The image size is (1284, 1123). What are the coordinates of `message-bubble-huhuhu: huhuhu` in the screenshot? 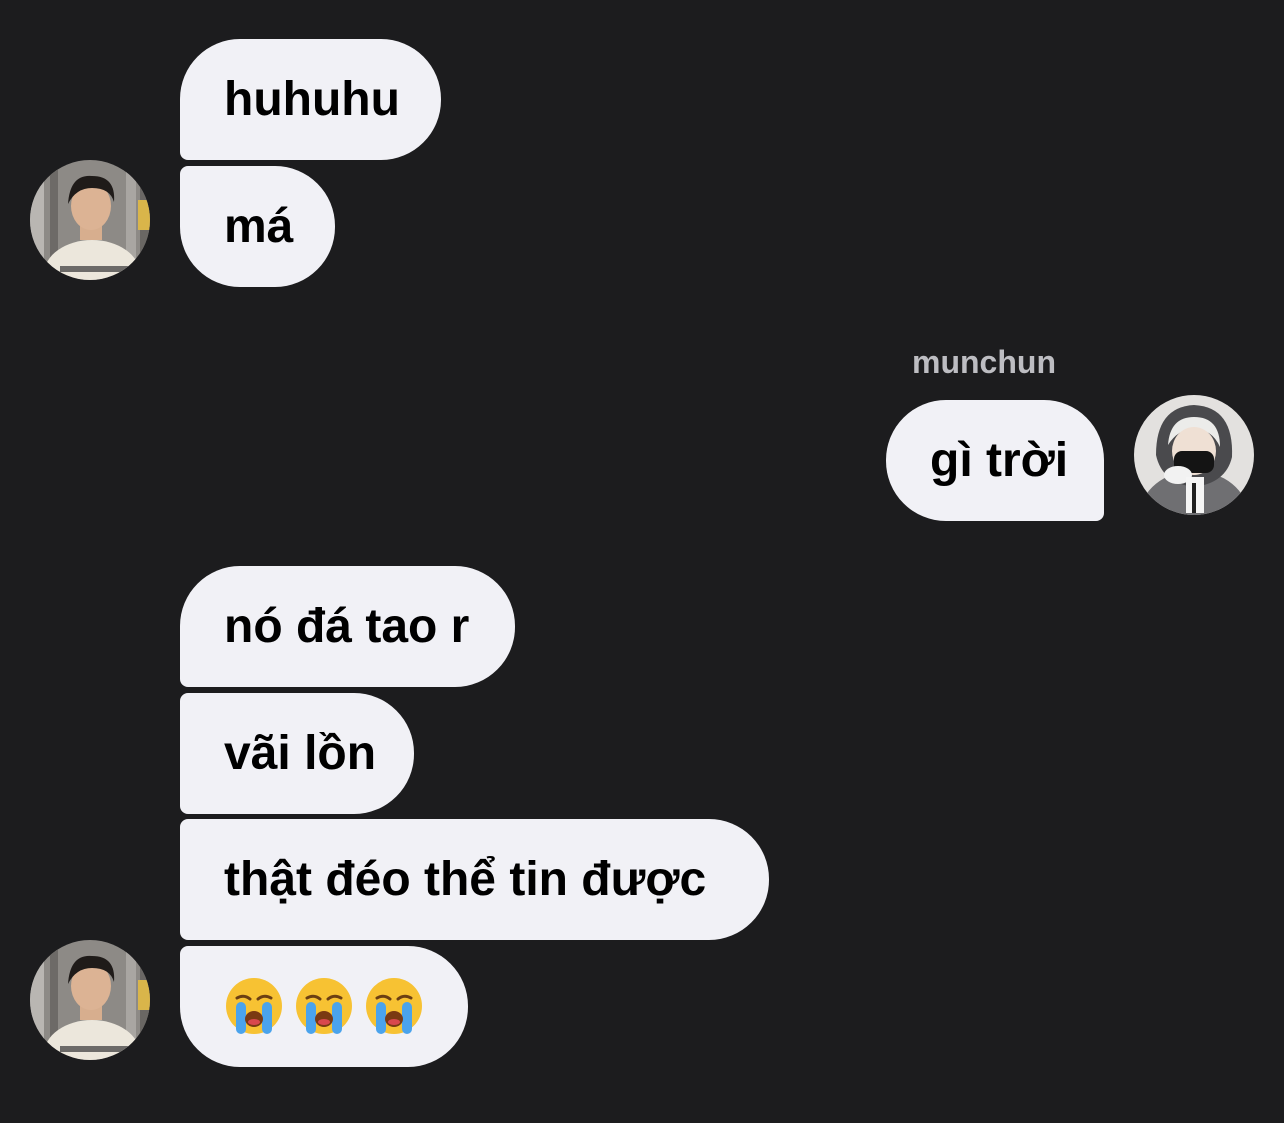 It's located at (310, 99).